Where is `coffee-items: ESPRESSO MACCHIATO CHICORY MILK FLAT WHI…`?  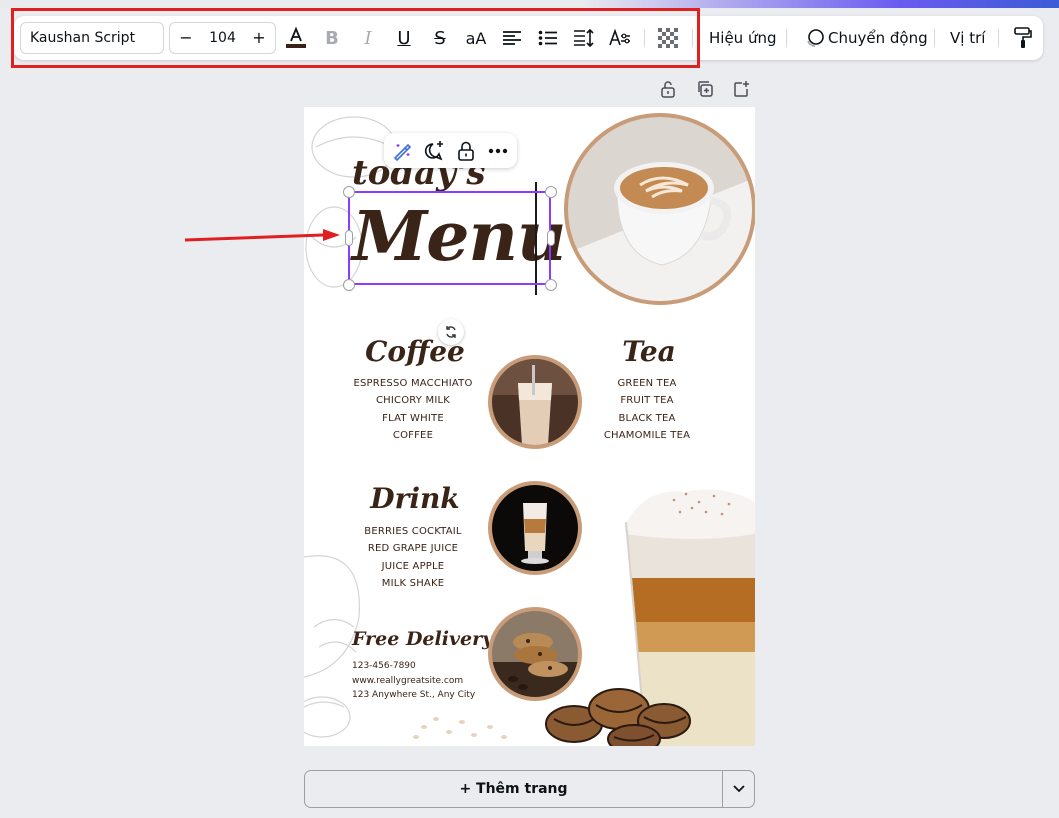
coffee-items: ESPRESSO MACCHIATO CHICORY MILK FLAT WHI… is located at coordinates (413, 409).